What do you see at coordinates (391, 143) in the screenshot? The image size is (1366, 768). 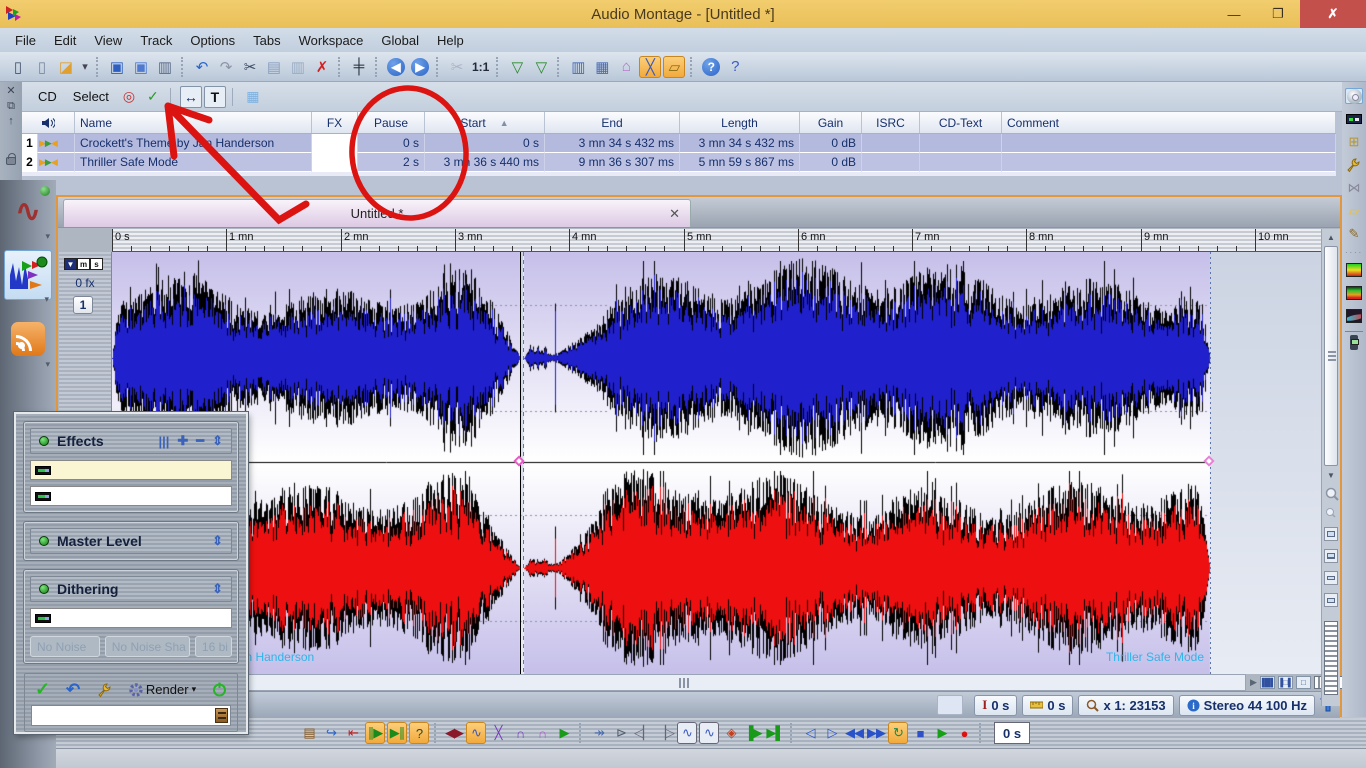 I see `pause-cell: 0 s` at bounding box center [391, 143].